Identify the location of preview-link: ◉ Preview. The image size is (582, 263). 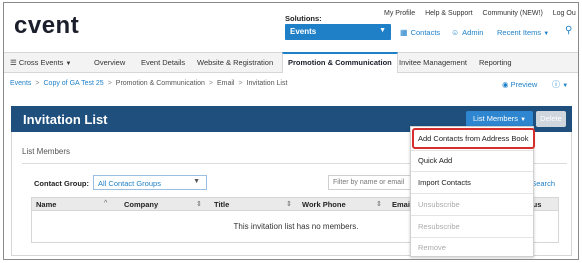
(519, 84).